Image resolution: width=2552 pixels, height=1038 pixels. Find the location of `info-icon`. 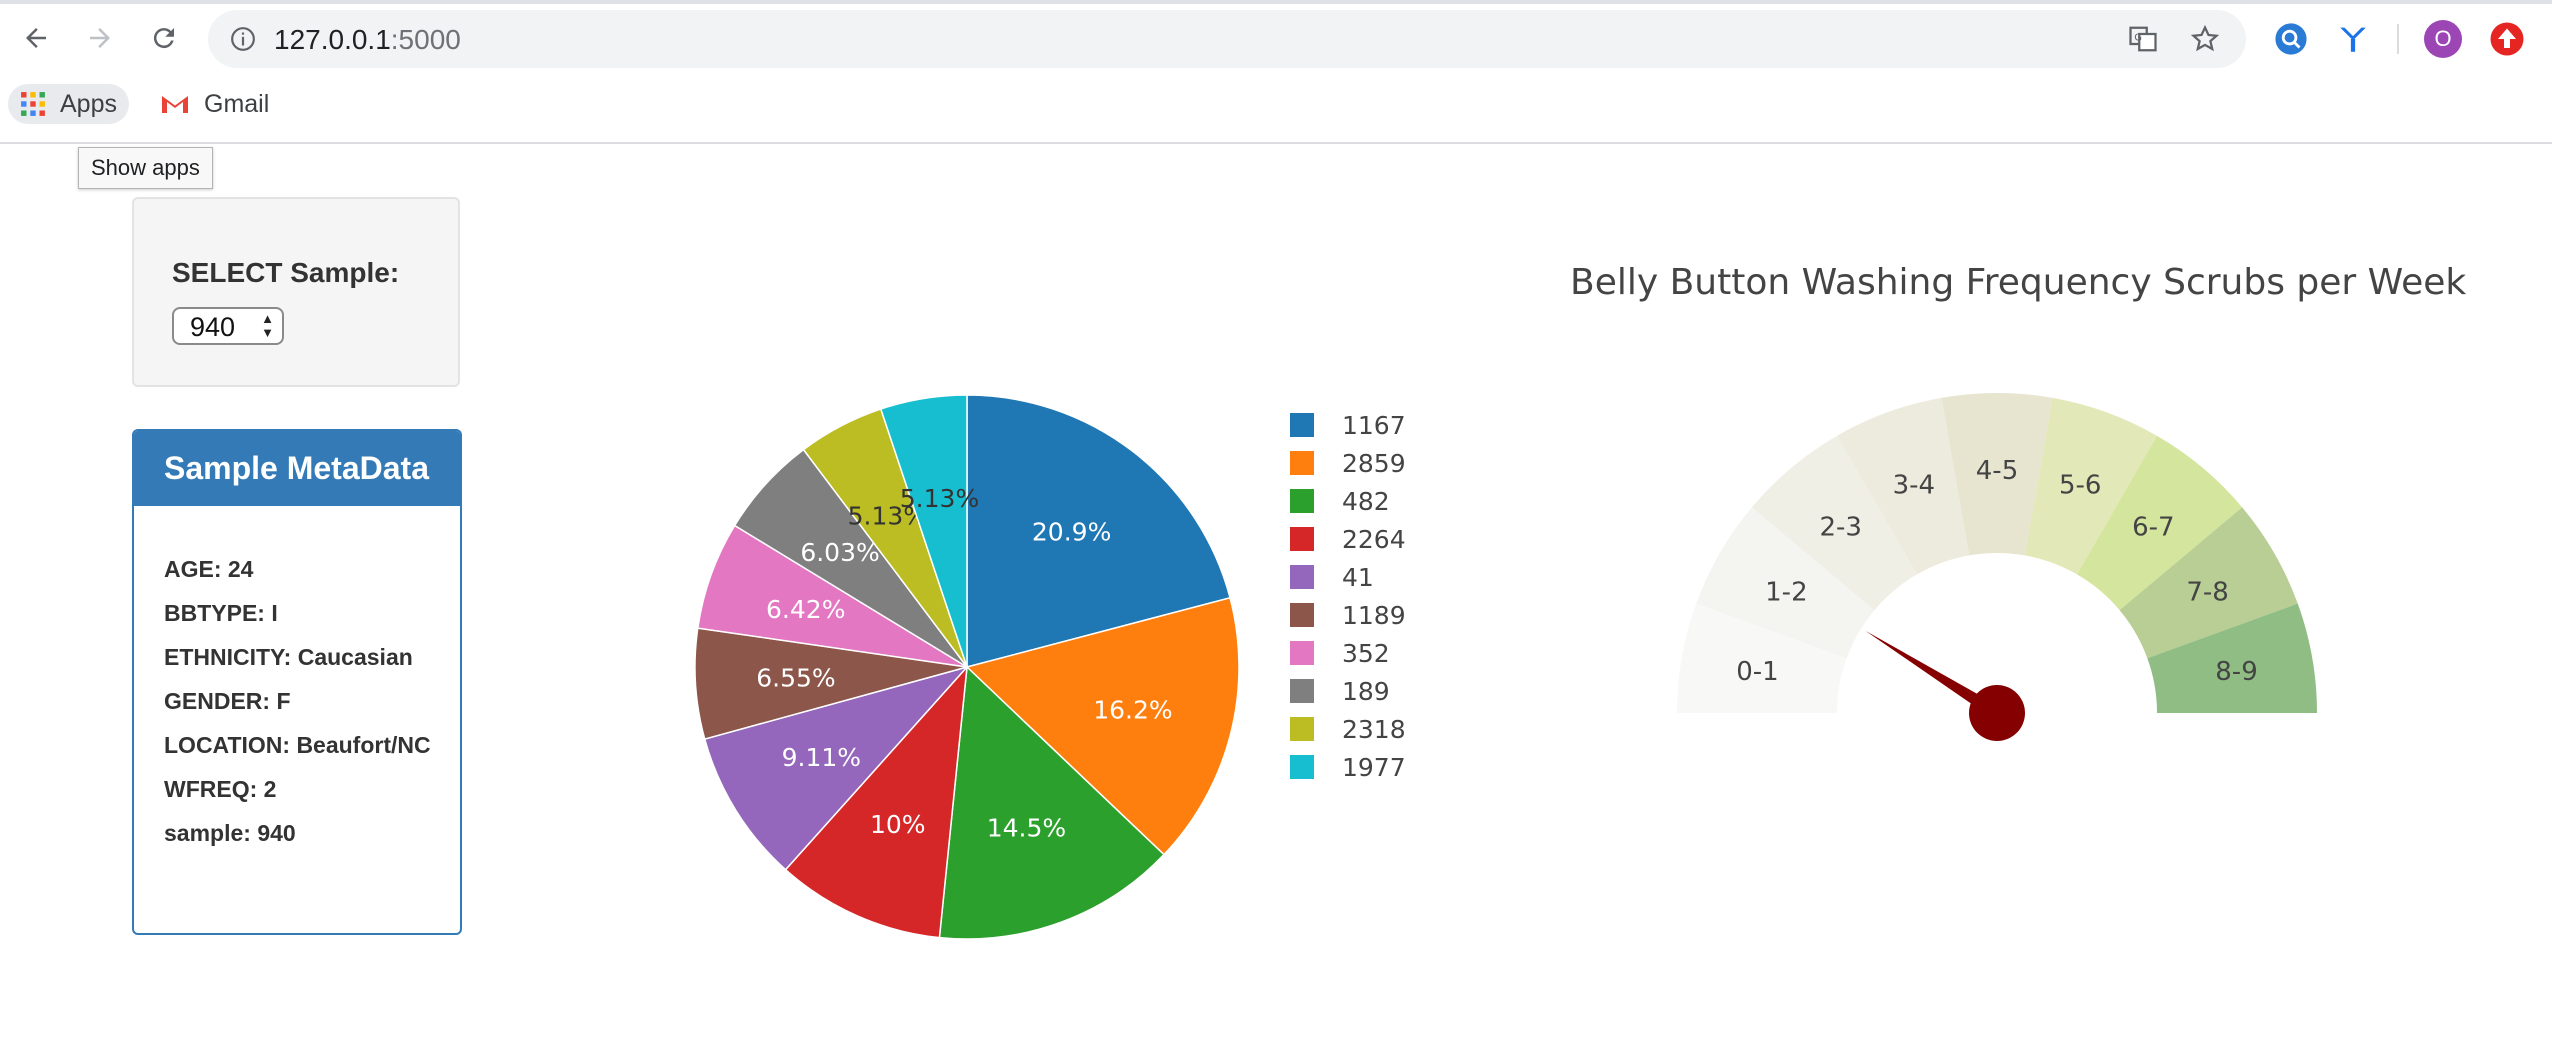

info-icon is located at coordinates (243, 39).